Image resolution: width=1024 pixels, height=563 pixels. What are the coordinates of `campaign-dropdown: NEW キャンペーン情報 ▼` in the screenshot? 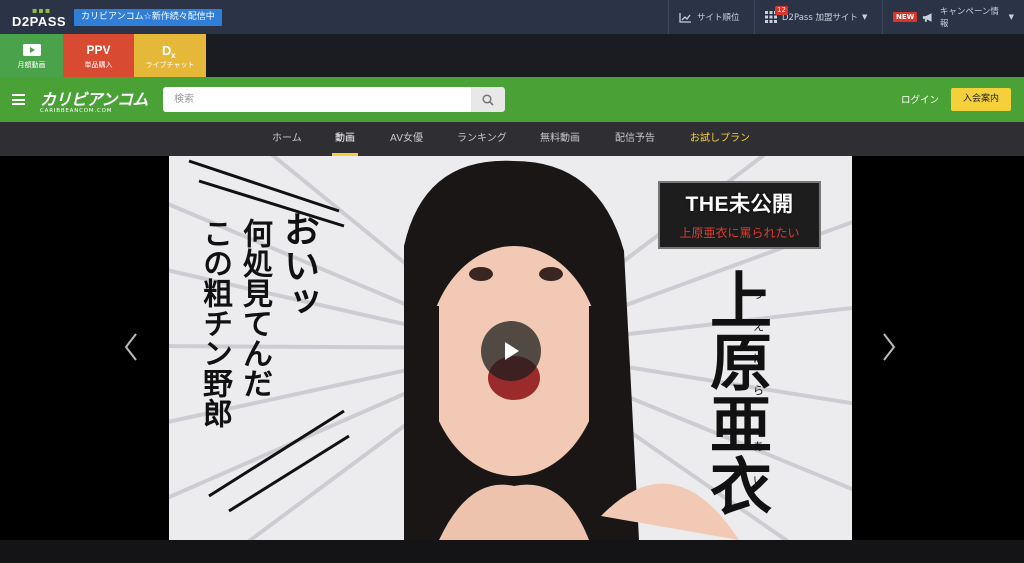 It's located at (953, 17).